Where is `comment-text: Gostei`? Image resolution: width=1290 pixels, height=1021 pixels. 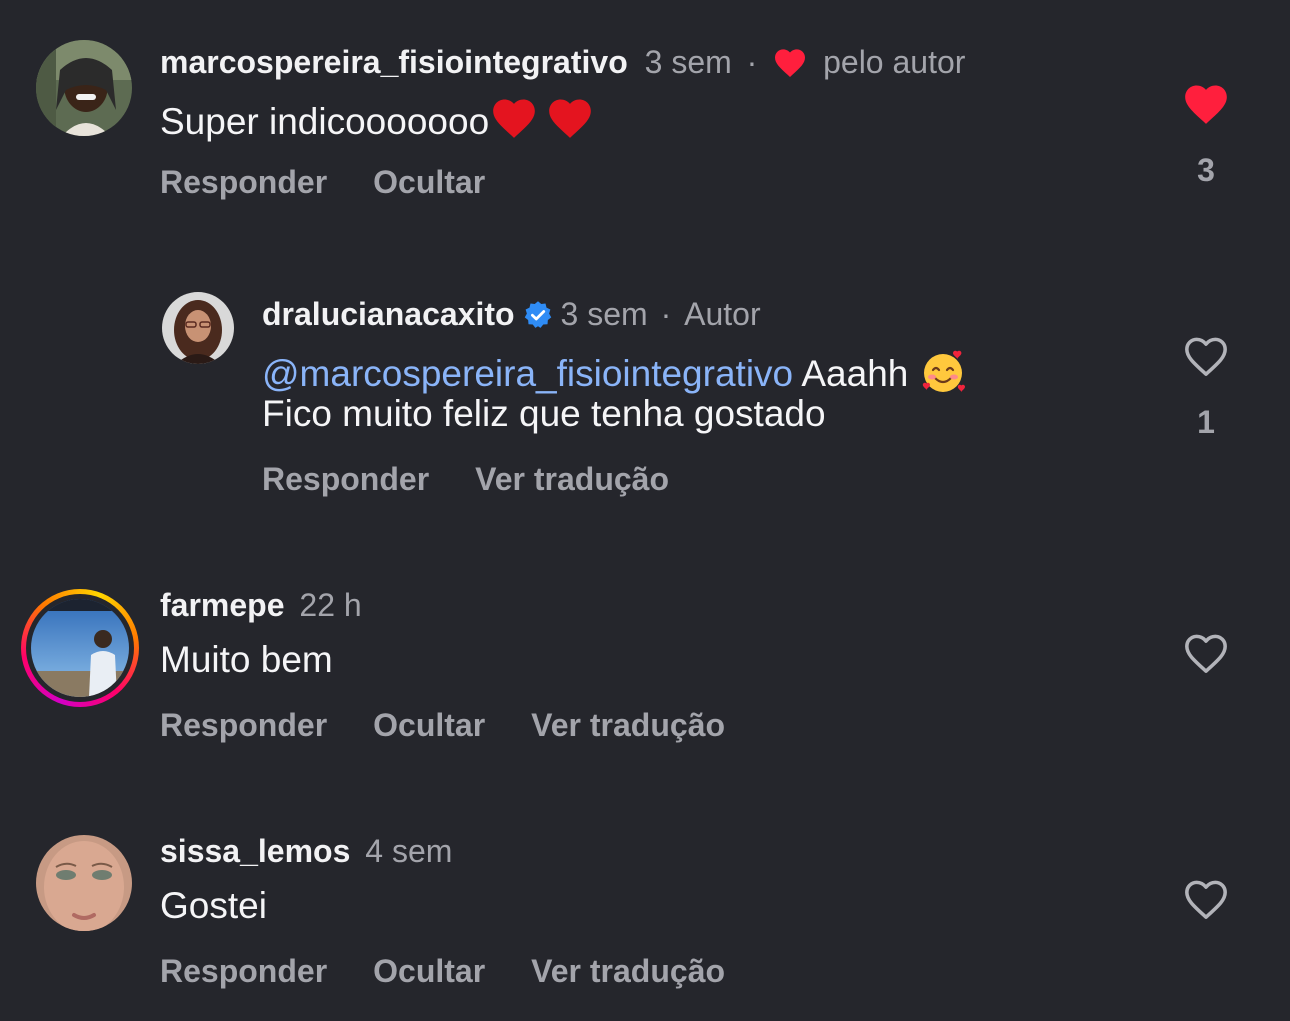
comment-text: Gostei is located at coordinates (213, 905).